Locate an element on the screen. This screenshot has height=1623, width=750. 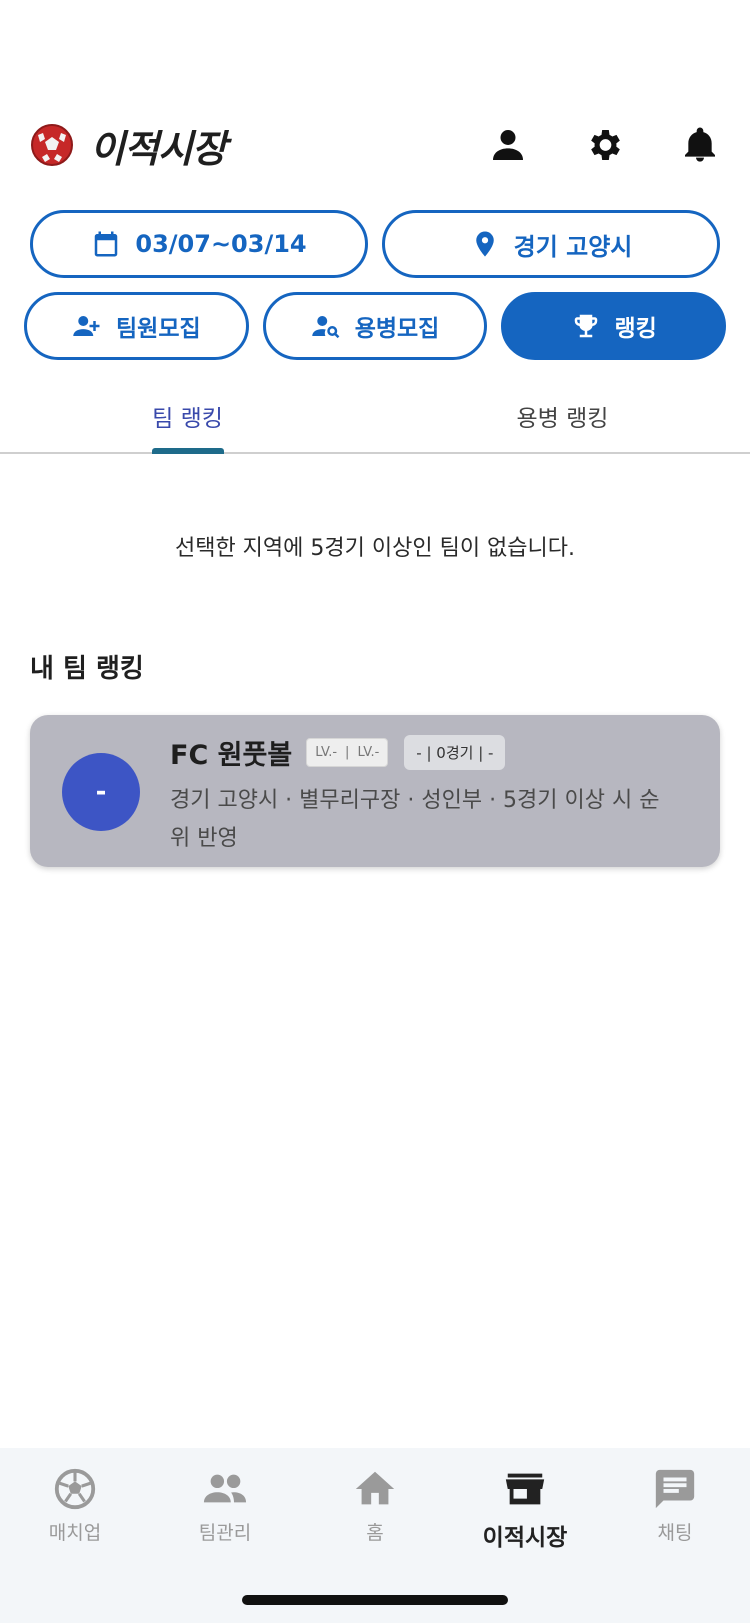
recruit-mercenary-button: 용병모집 is located at coordinates (375, 326).